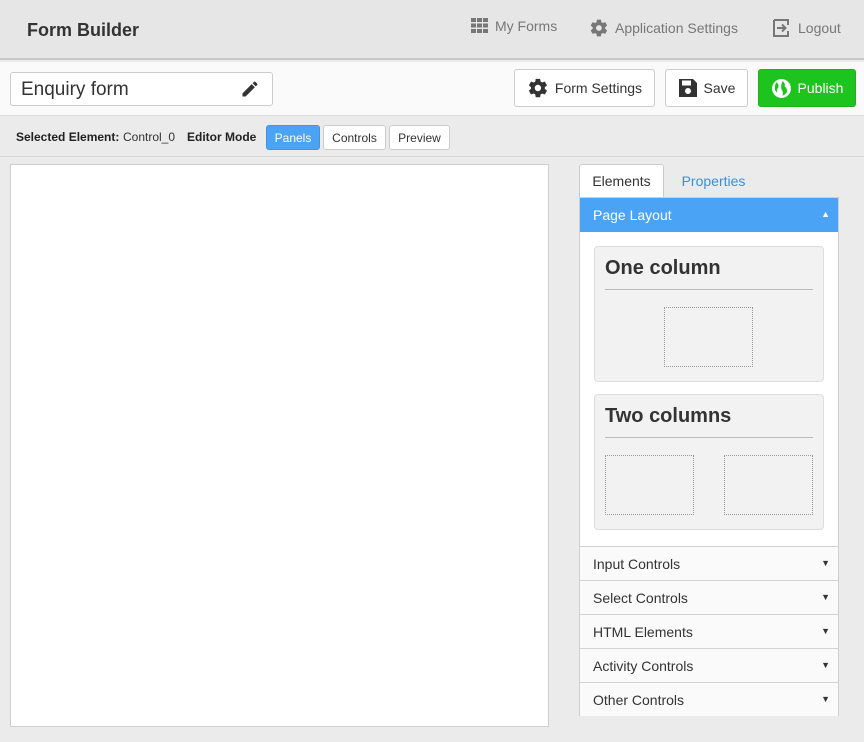 Image resolution: width=864 pixels, height=742 pixels. I want to click on nav-application-settings: Application Settings, so click(663, 28).